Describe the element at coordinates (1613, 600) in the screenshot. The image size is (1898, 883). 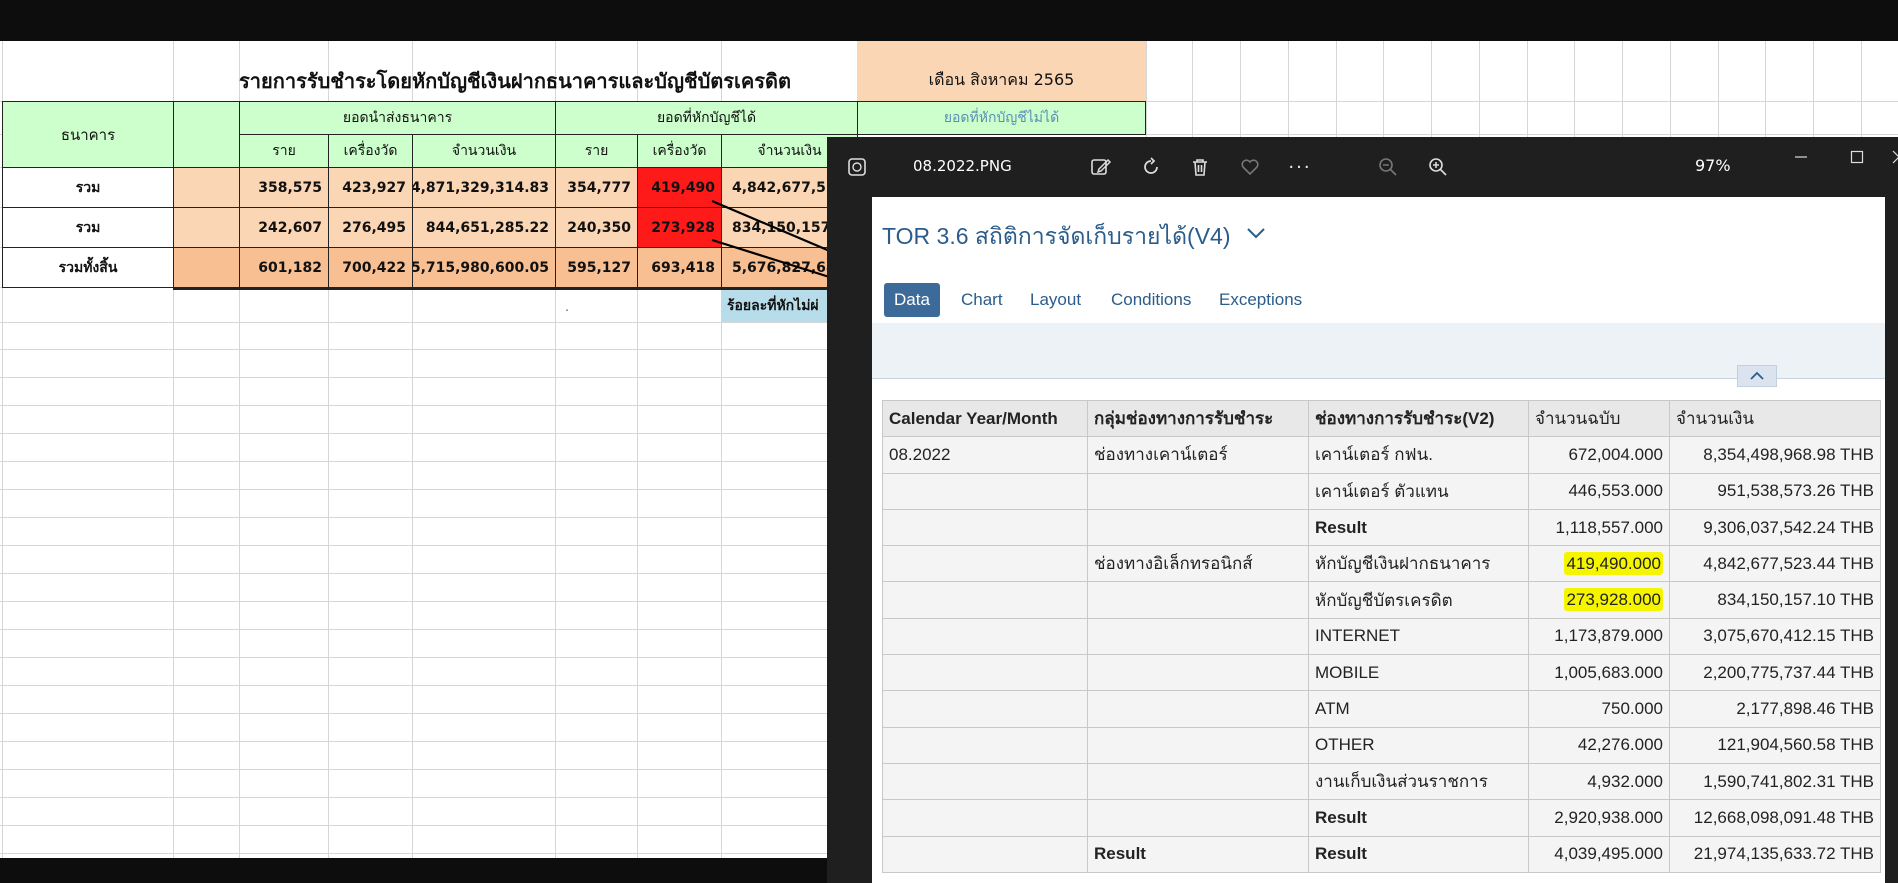
I see `highlighted-count: 273,928.000` at that location.